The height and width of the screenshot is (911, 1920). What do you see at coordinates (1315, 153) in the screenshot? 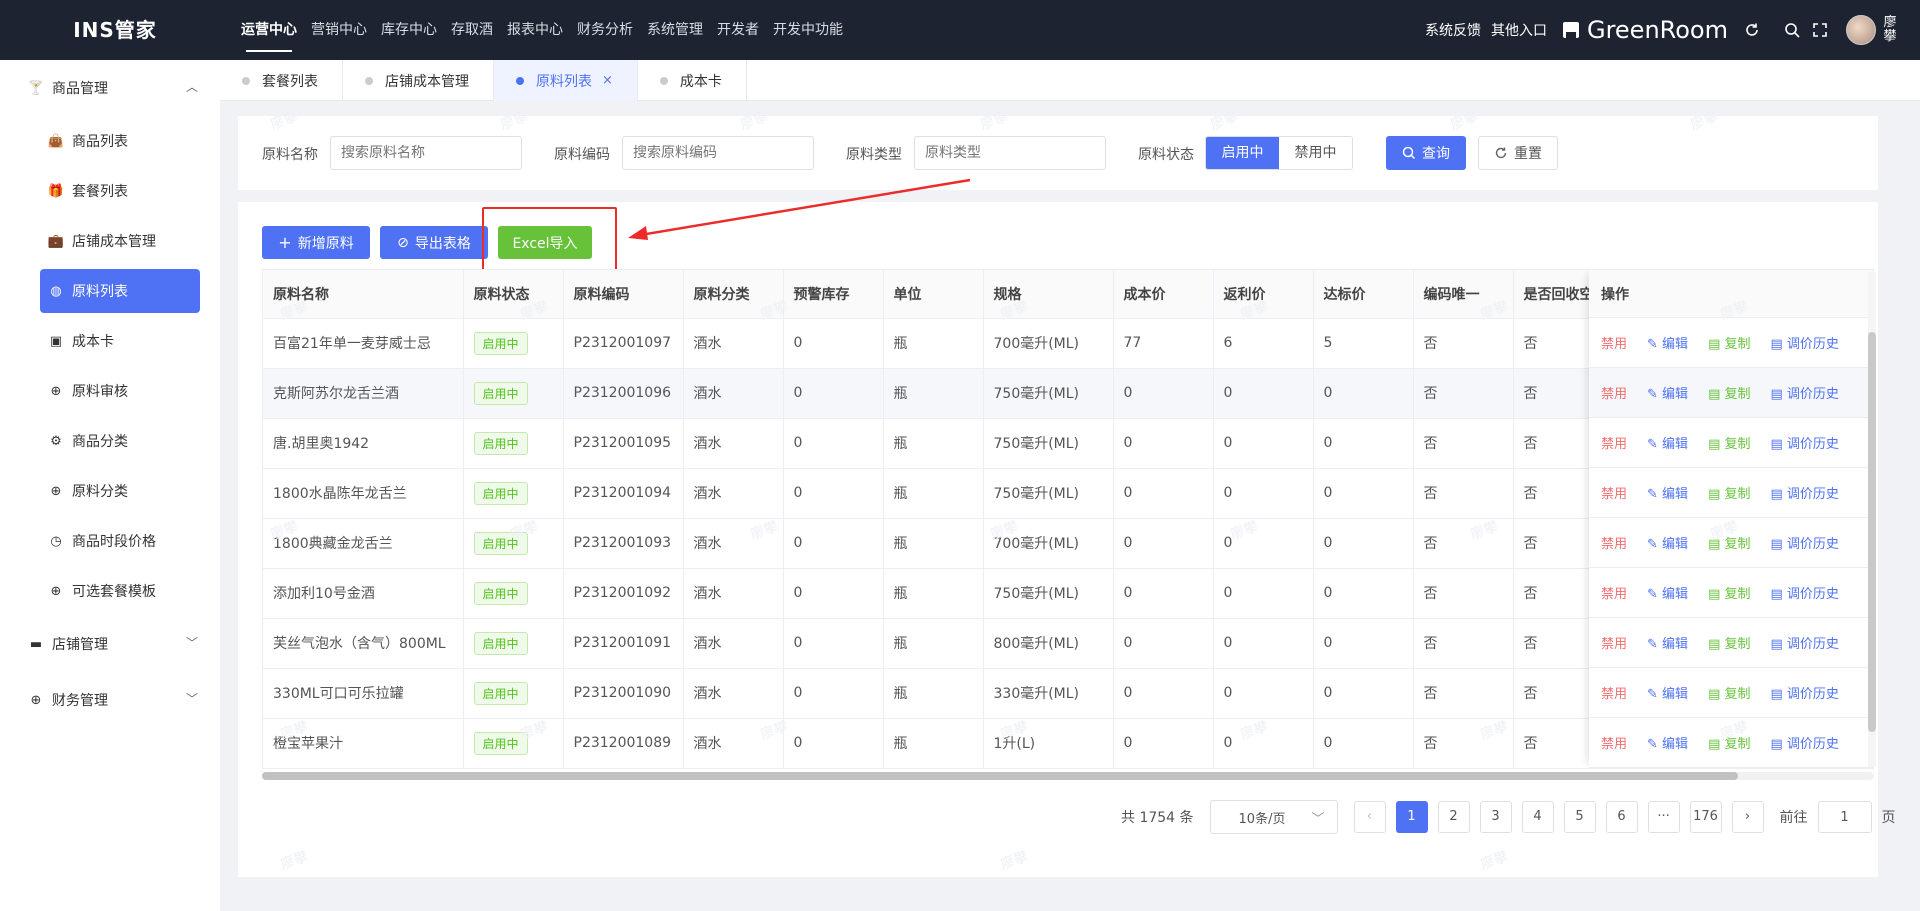
I see `status-disabled-button: 禁用中` at bounding box center [1315, 153].